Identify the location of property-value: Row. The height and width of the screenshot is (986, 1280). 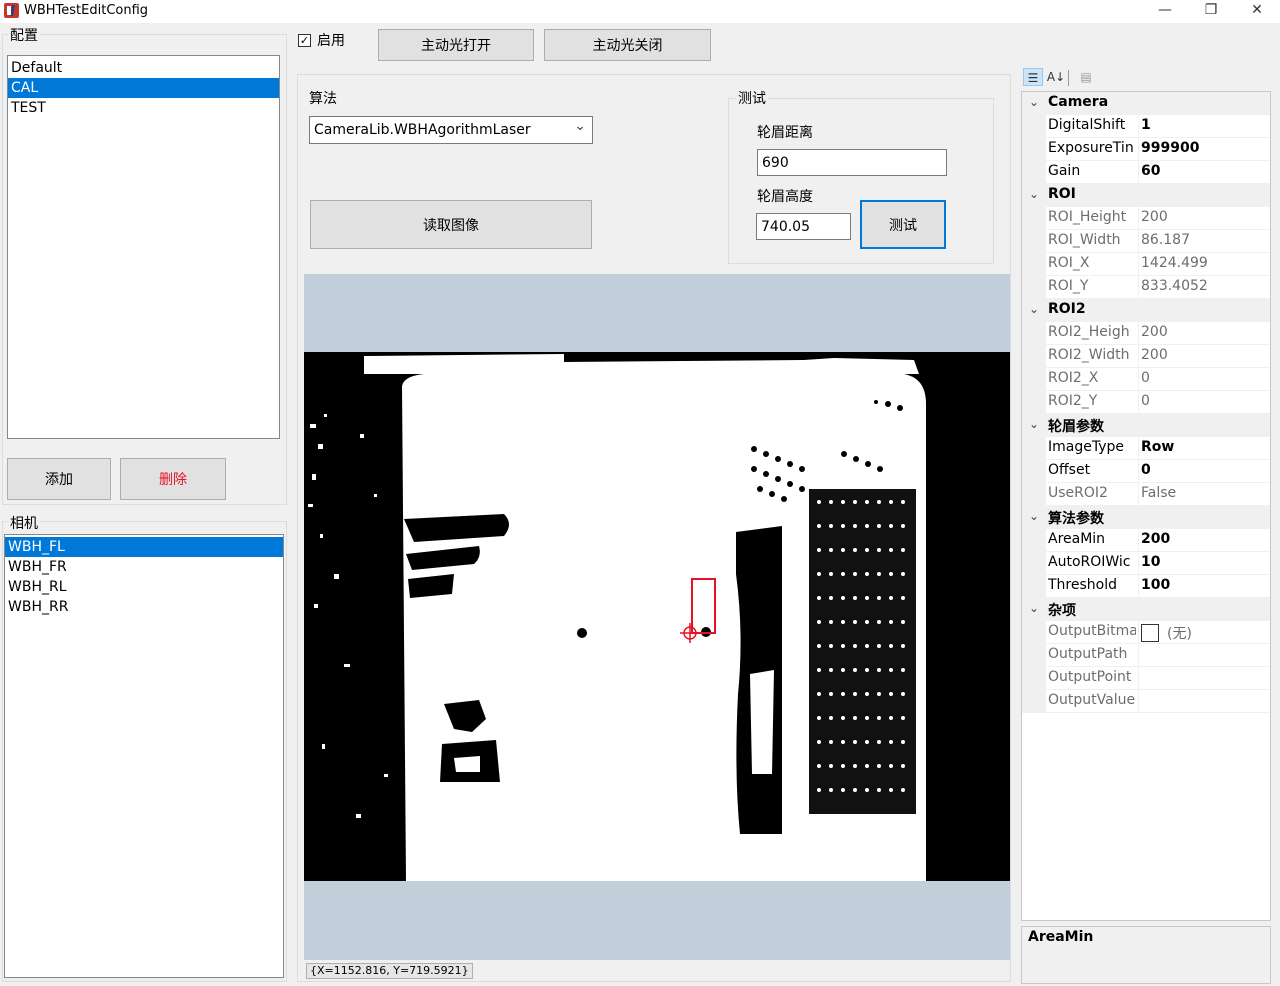
(1157, 447).